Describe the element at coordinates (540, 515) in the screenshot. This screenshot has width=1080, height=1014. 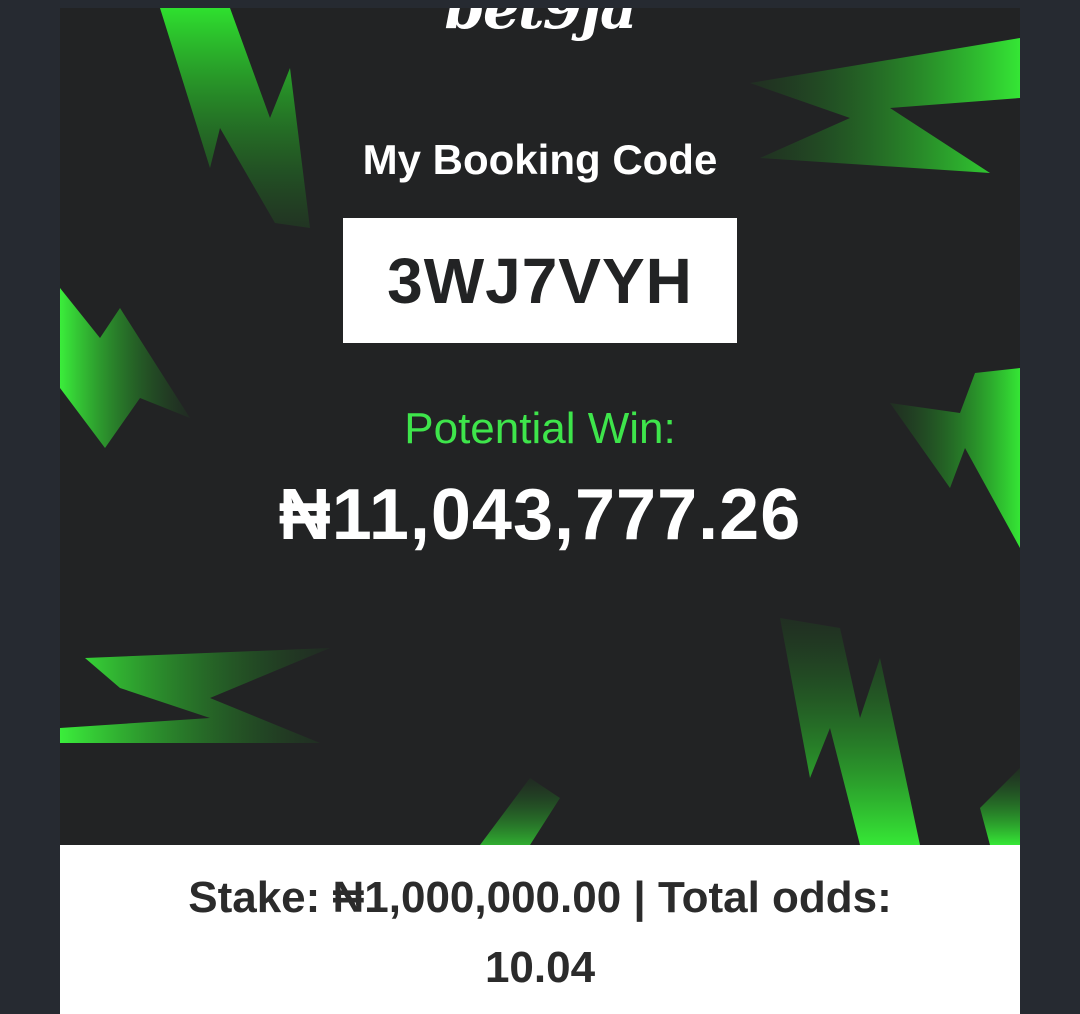
I see `potential-win-value: ₦11,043,777.26` at that location.